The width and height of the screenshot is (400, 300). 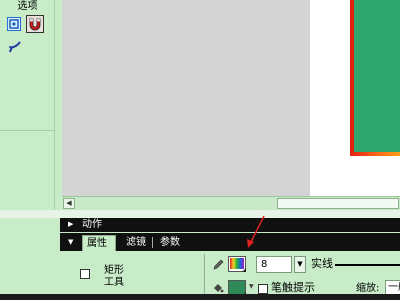 What do you see at coordinates (263, 289) in the screenshot?
I see `stroke-hint-checkbox` at bounding box center [263, 289].